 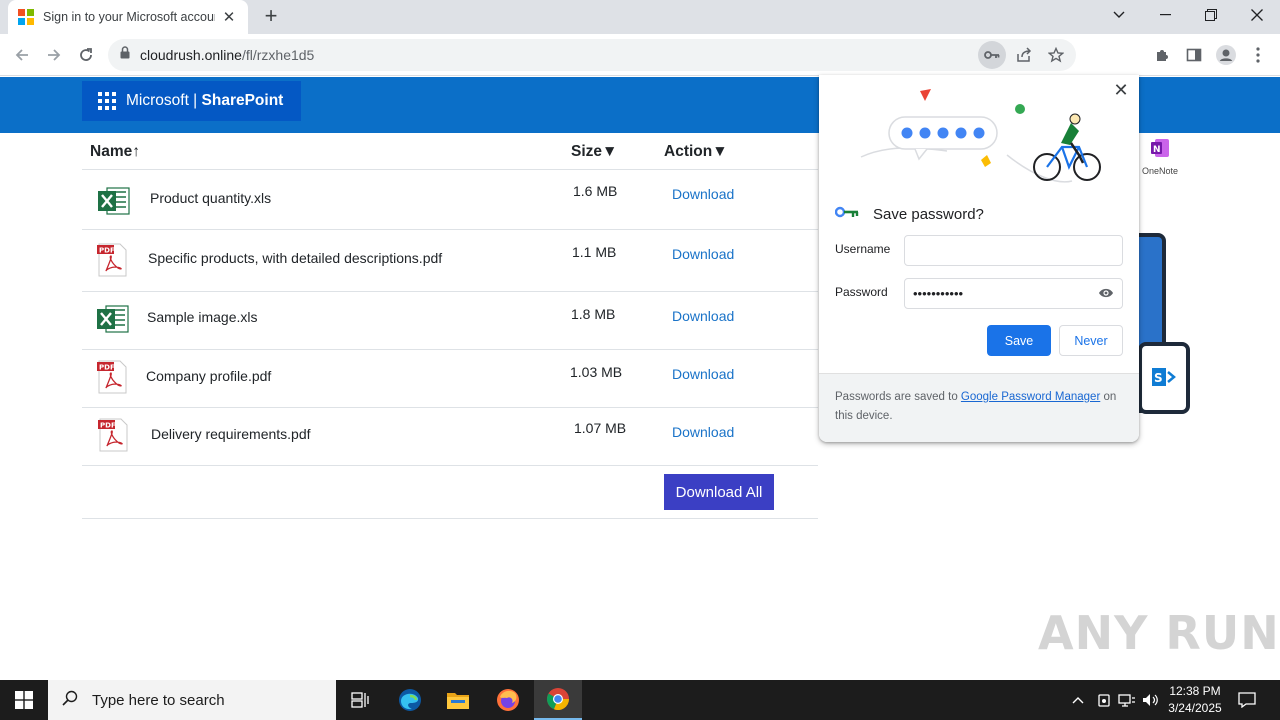 What do you see at coordinates (450, 492) in the screenshot?
I see `table-footer: Download All` at bounding box center [450, 492].